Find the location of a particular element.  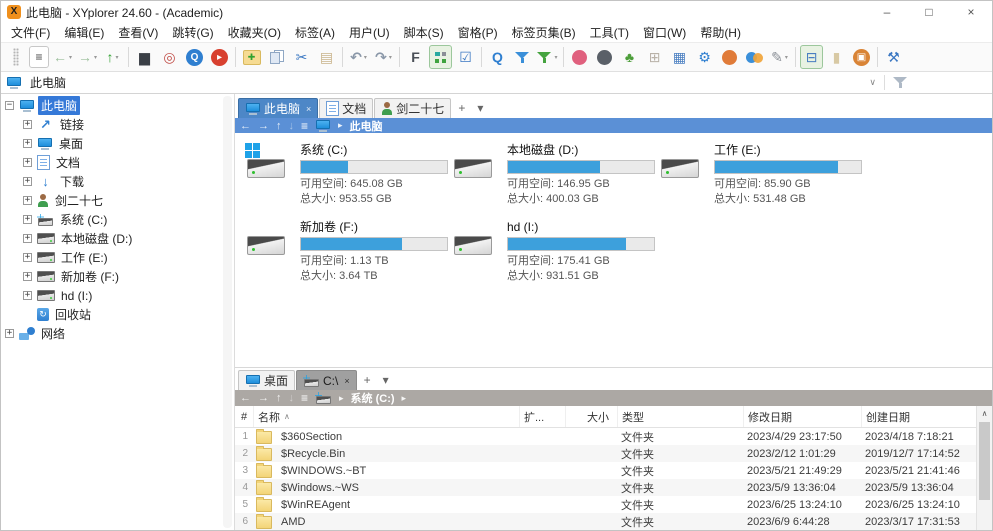

tree-item: + 剑二十七 is located at coordinates (117, 200).